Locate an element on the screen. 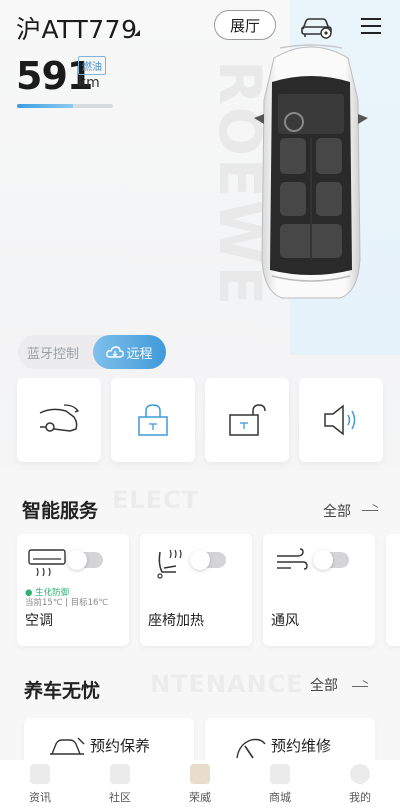 This screenshot has height=811, width=400. unlock-button is located at coordinates (247, 420).